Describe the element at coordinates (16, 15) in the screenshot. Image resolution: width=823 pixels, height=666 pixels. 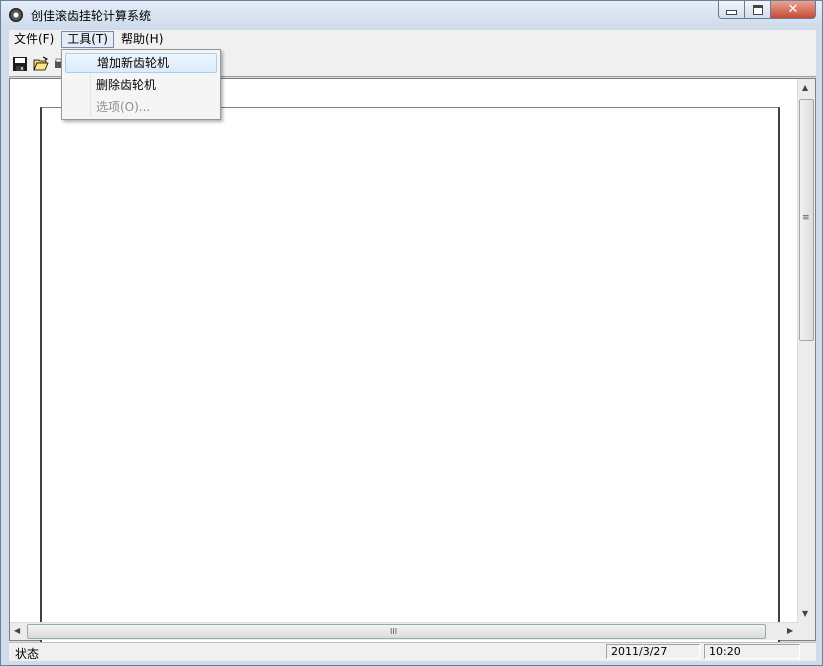
I see `app-icon` at that location.